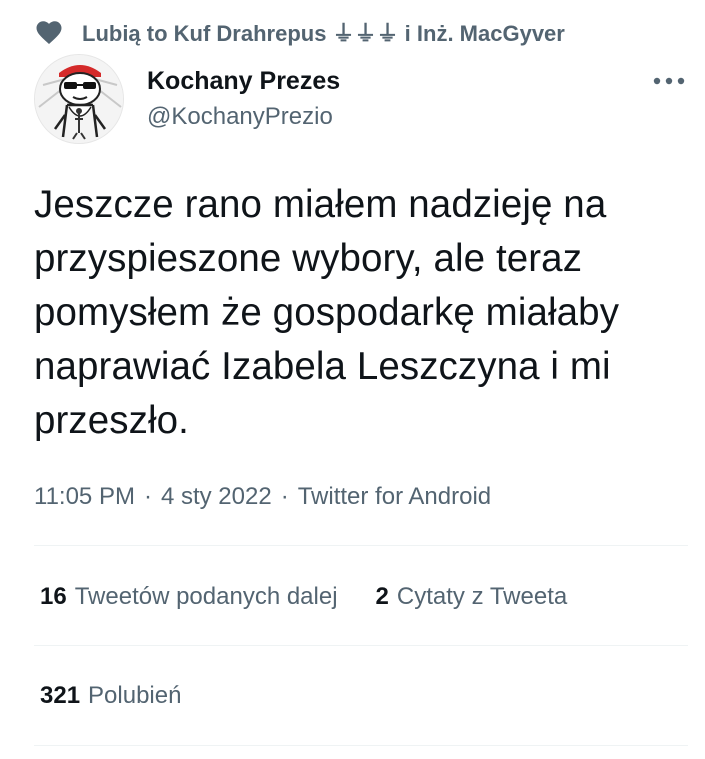 The image size is (705, 759). Describe the element at coordinates (60, 695) in the screenshot. I see `likes-count: 321` at that location.